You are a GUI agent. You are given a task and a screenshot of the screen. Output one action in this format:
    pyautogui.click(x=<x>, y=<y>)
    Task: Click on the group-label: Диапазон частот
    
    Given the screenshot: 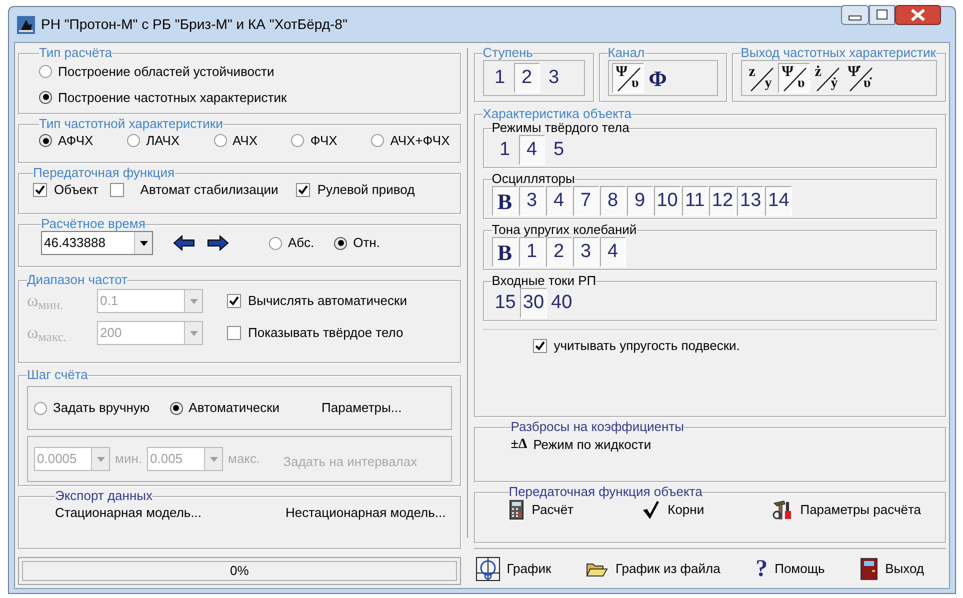 What is the action you would take?
    pyautogui.click(x=77, y=280)
    